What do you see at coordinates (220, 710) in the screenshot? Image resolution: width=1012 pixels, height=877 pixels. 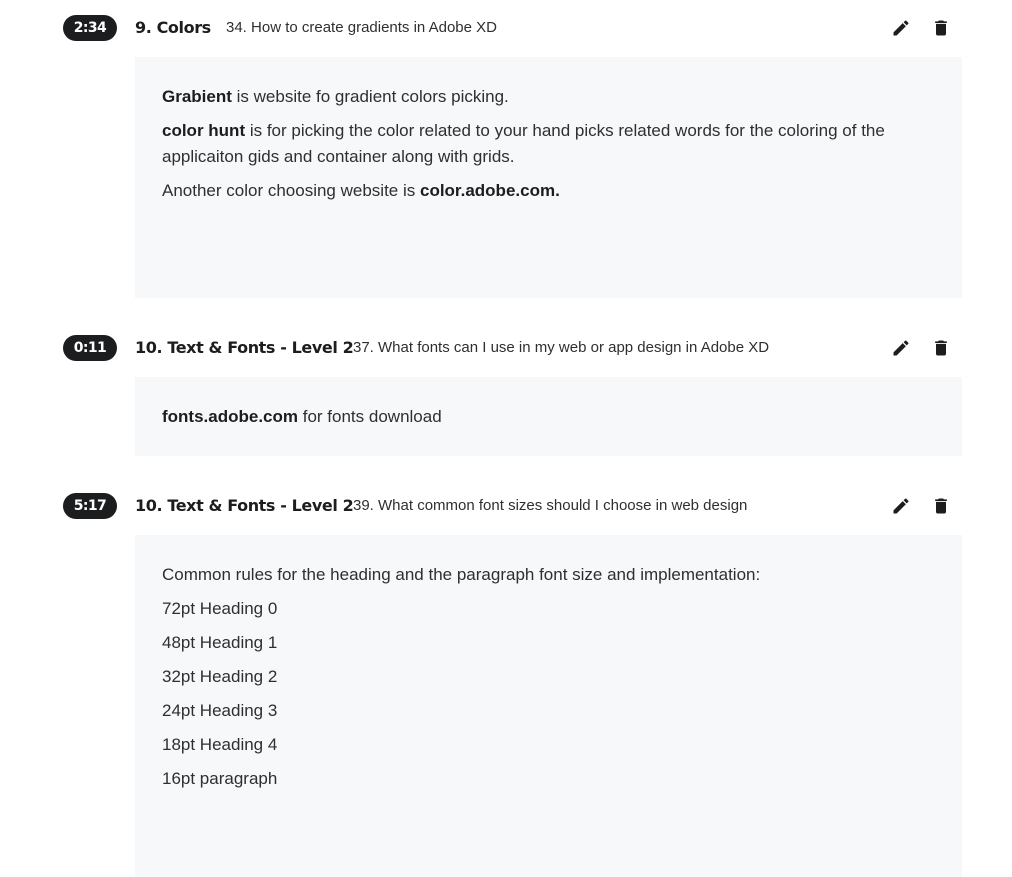 I see `note-paragraph: 24pt Heading 3` at bounding box center [220, 710].